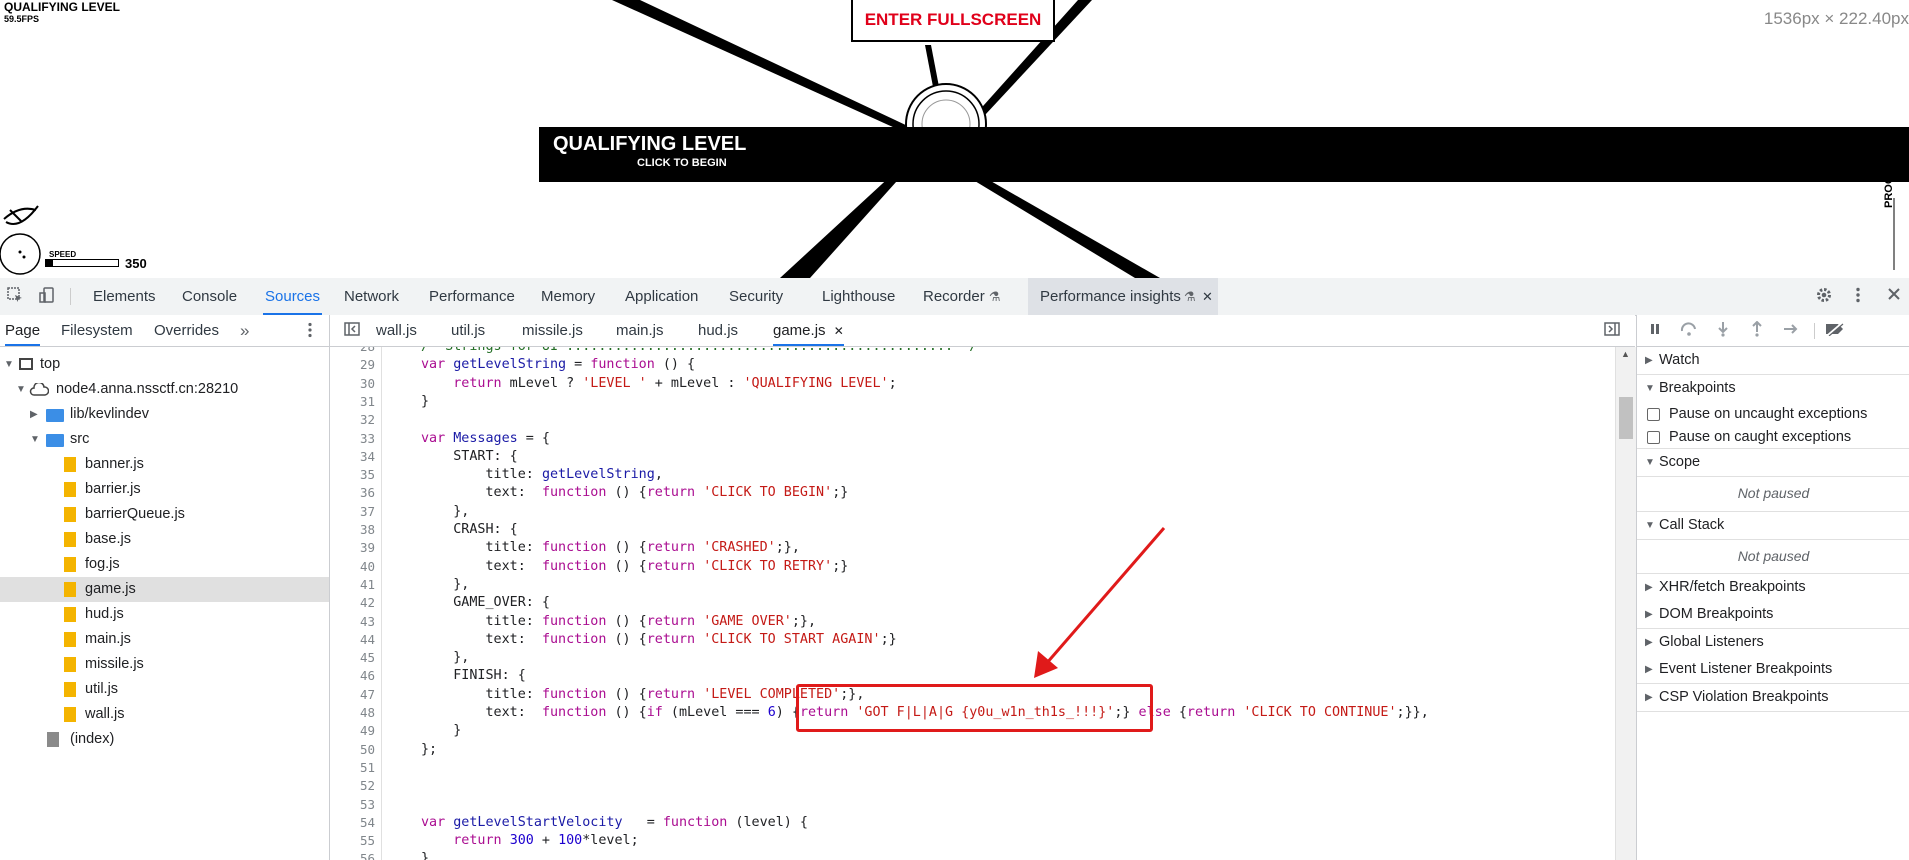  I want to click on line-number: 38, so click(355, 529).